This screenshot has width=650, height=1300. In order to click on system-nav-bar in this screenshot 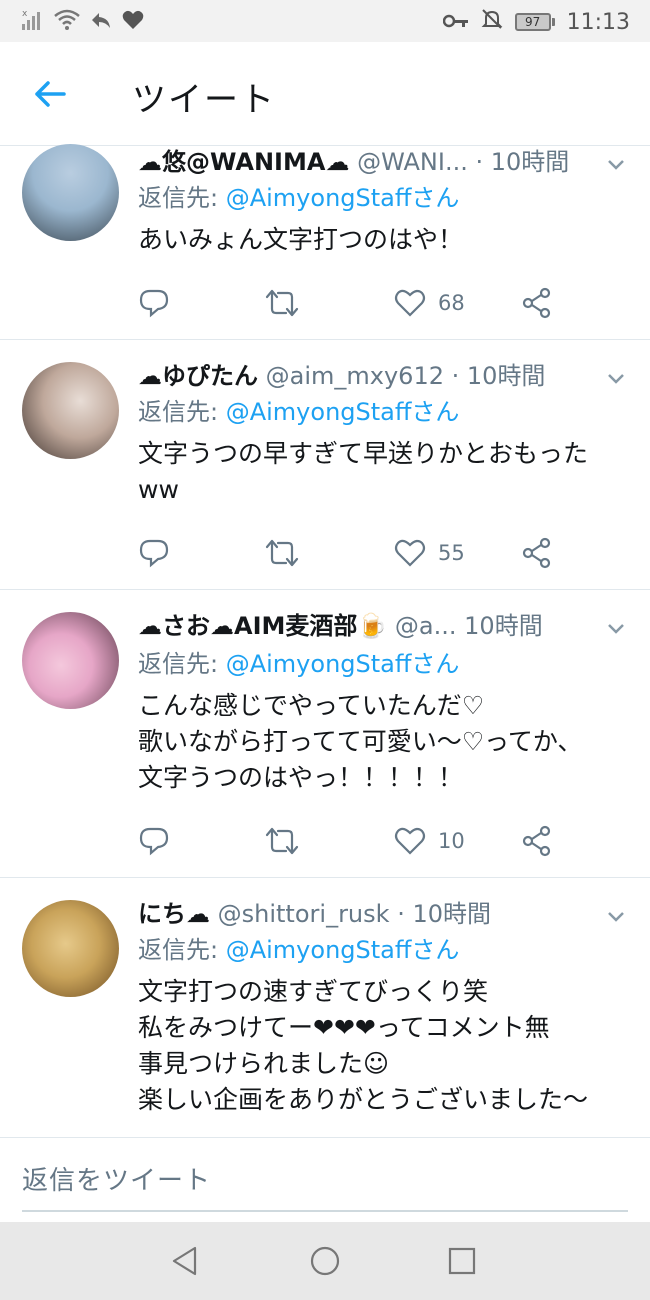, I will do `click(325, 1261)`.